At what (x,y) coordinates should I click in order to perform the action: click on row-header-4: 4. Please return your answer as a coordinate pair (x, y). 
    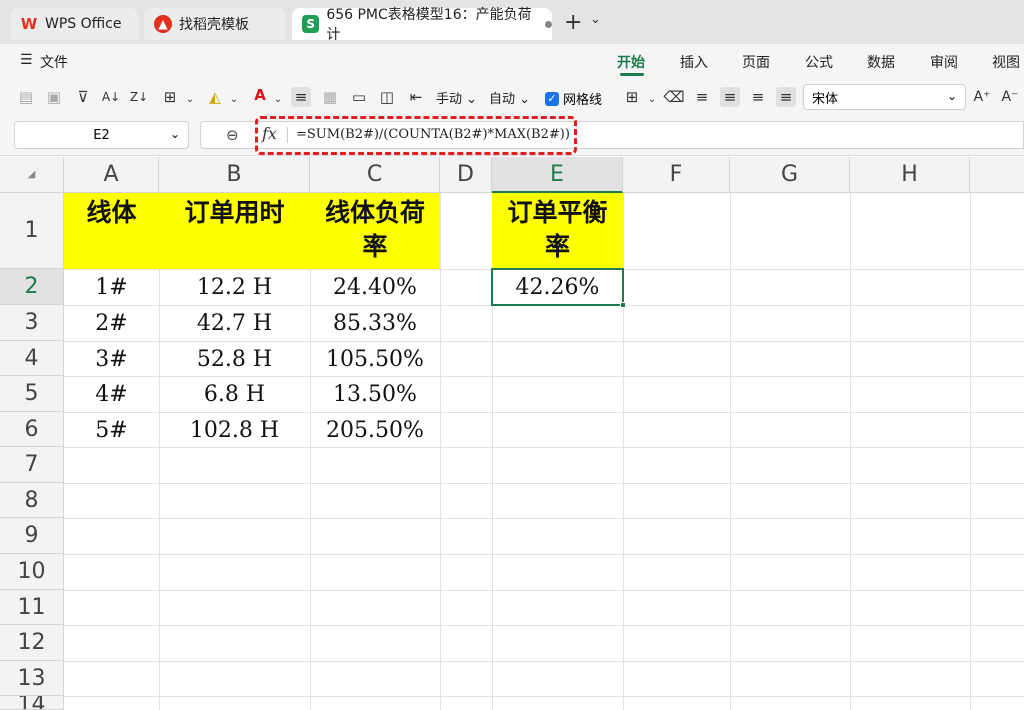
    Looking at the image, I should click on (32, 358).